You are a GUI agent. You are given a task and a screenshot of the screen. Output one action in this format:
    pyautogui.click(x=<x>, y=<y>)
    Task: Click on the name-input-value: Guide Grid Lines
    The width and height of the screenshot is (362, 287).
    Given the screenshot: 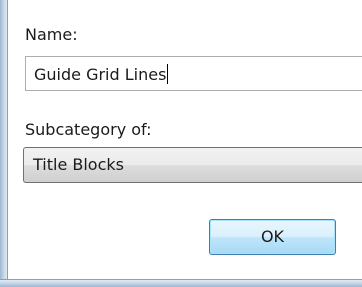 What is the action you would take?
    pyautogui.click(x=100, y=74)
    